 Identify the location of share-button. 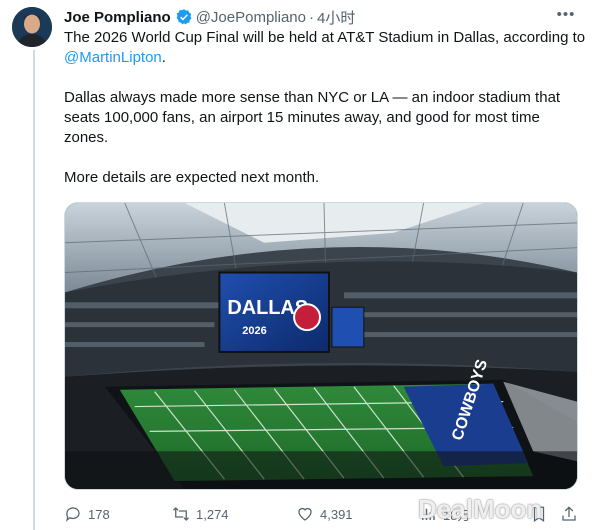
(569, 514).